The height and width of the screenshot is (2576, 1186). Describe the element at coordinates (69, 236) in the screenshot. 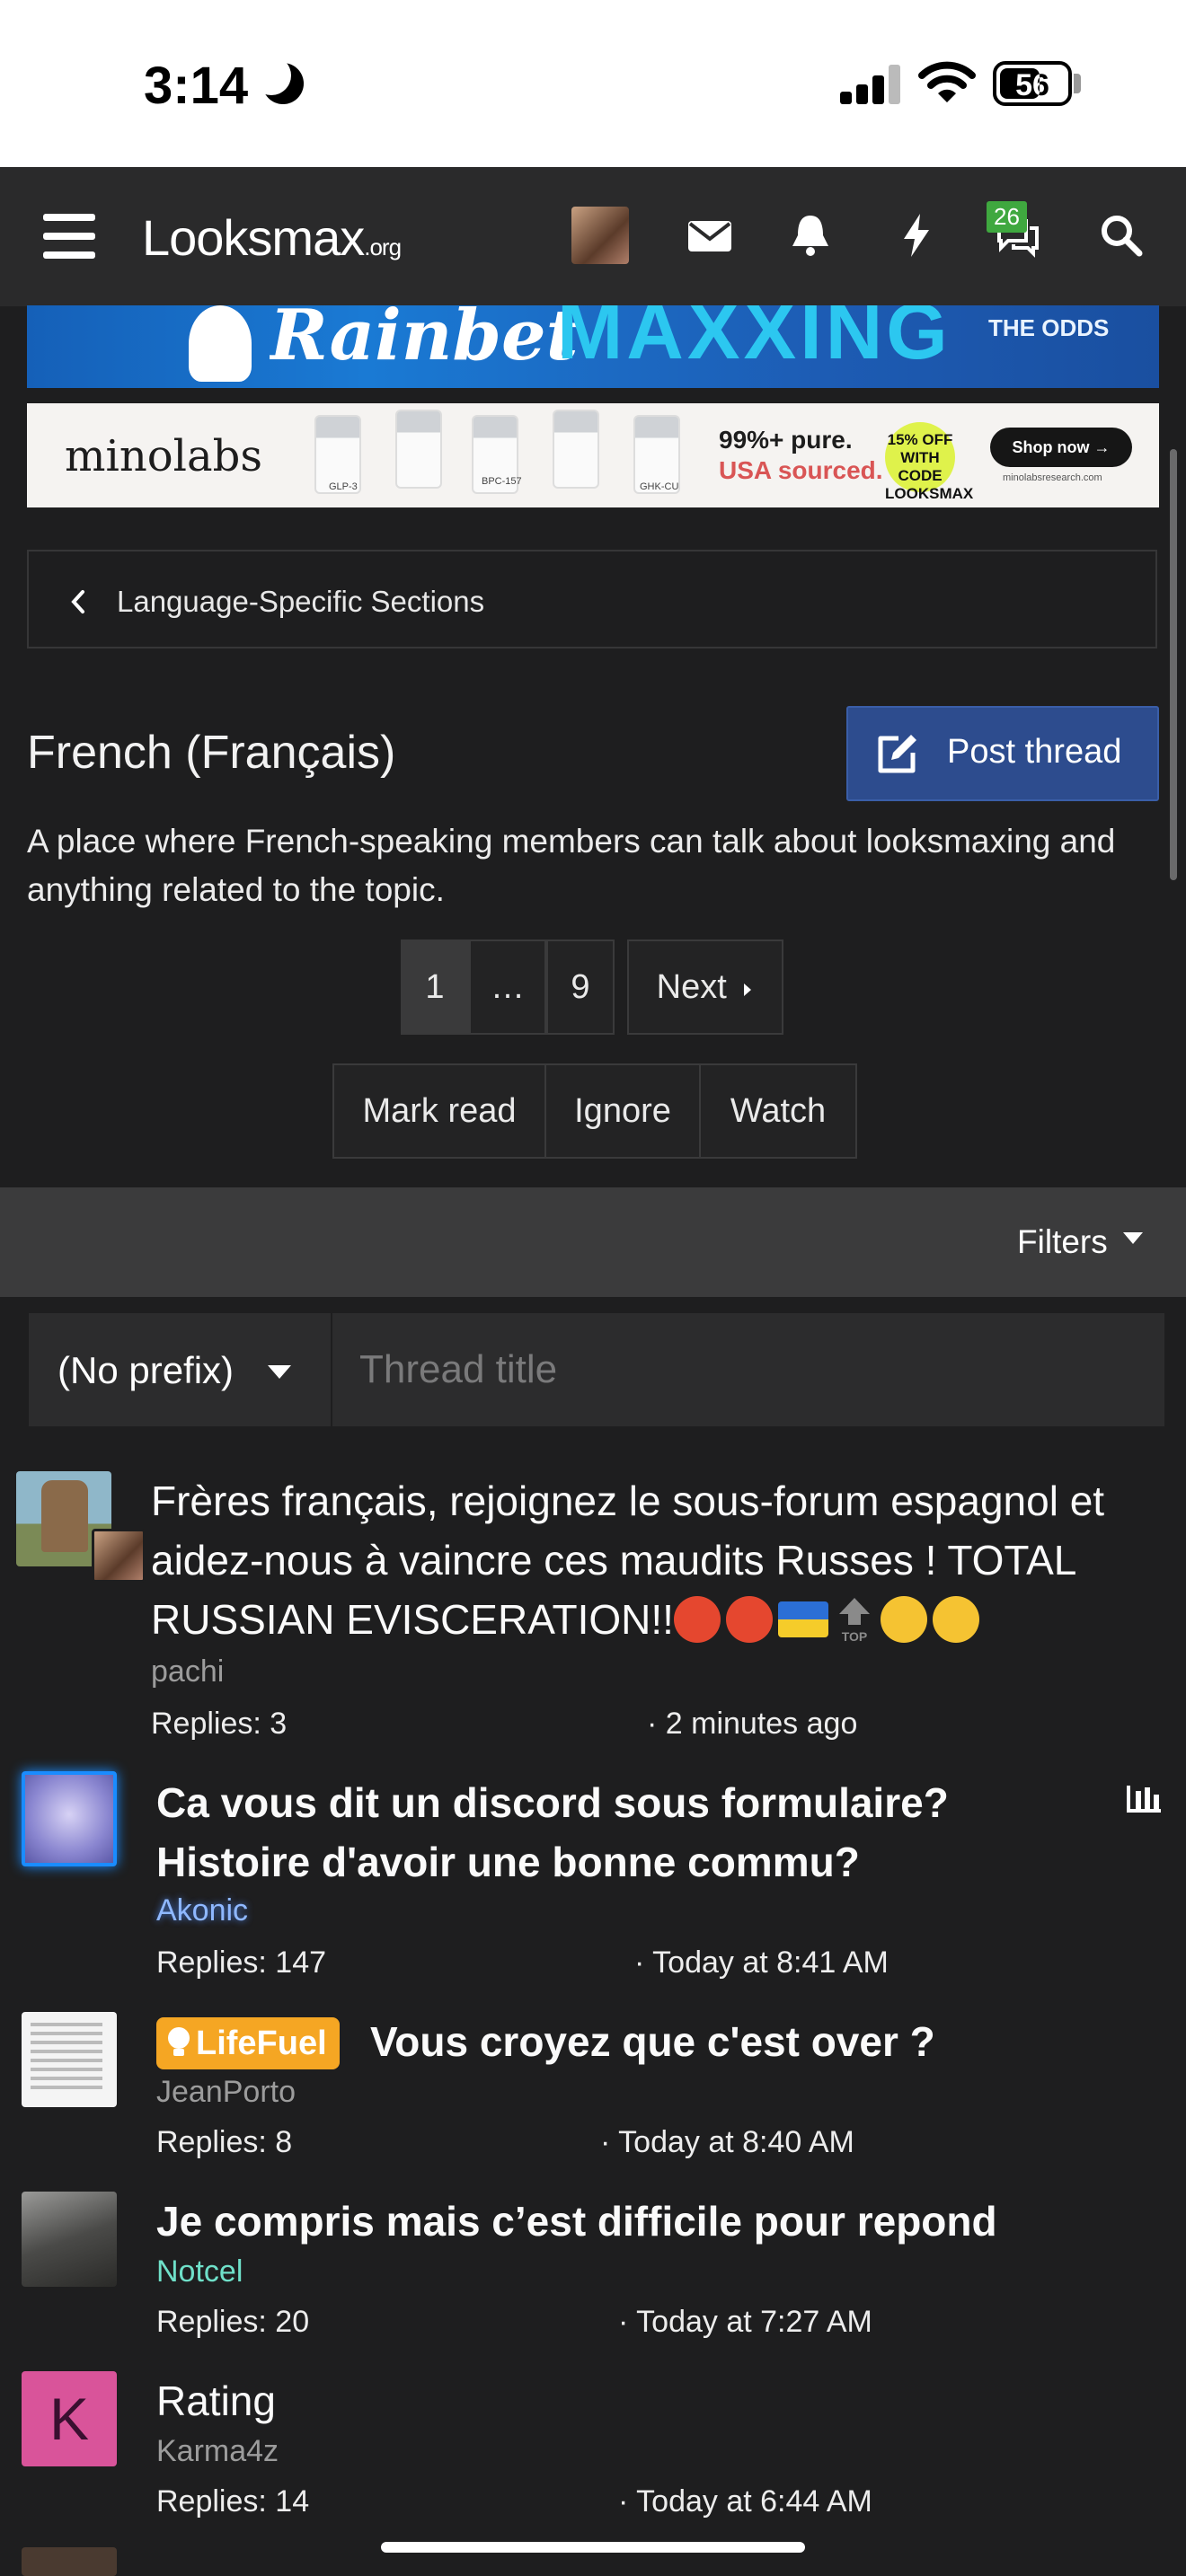

I see `menu-icon` at that location.